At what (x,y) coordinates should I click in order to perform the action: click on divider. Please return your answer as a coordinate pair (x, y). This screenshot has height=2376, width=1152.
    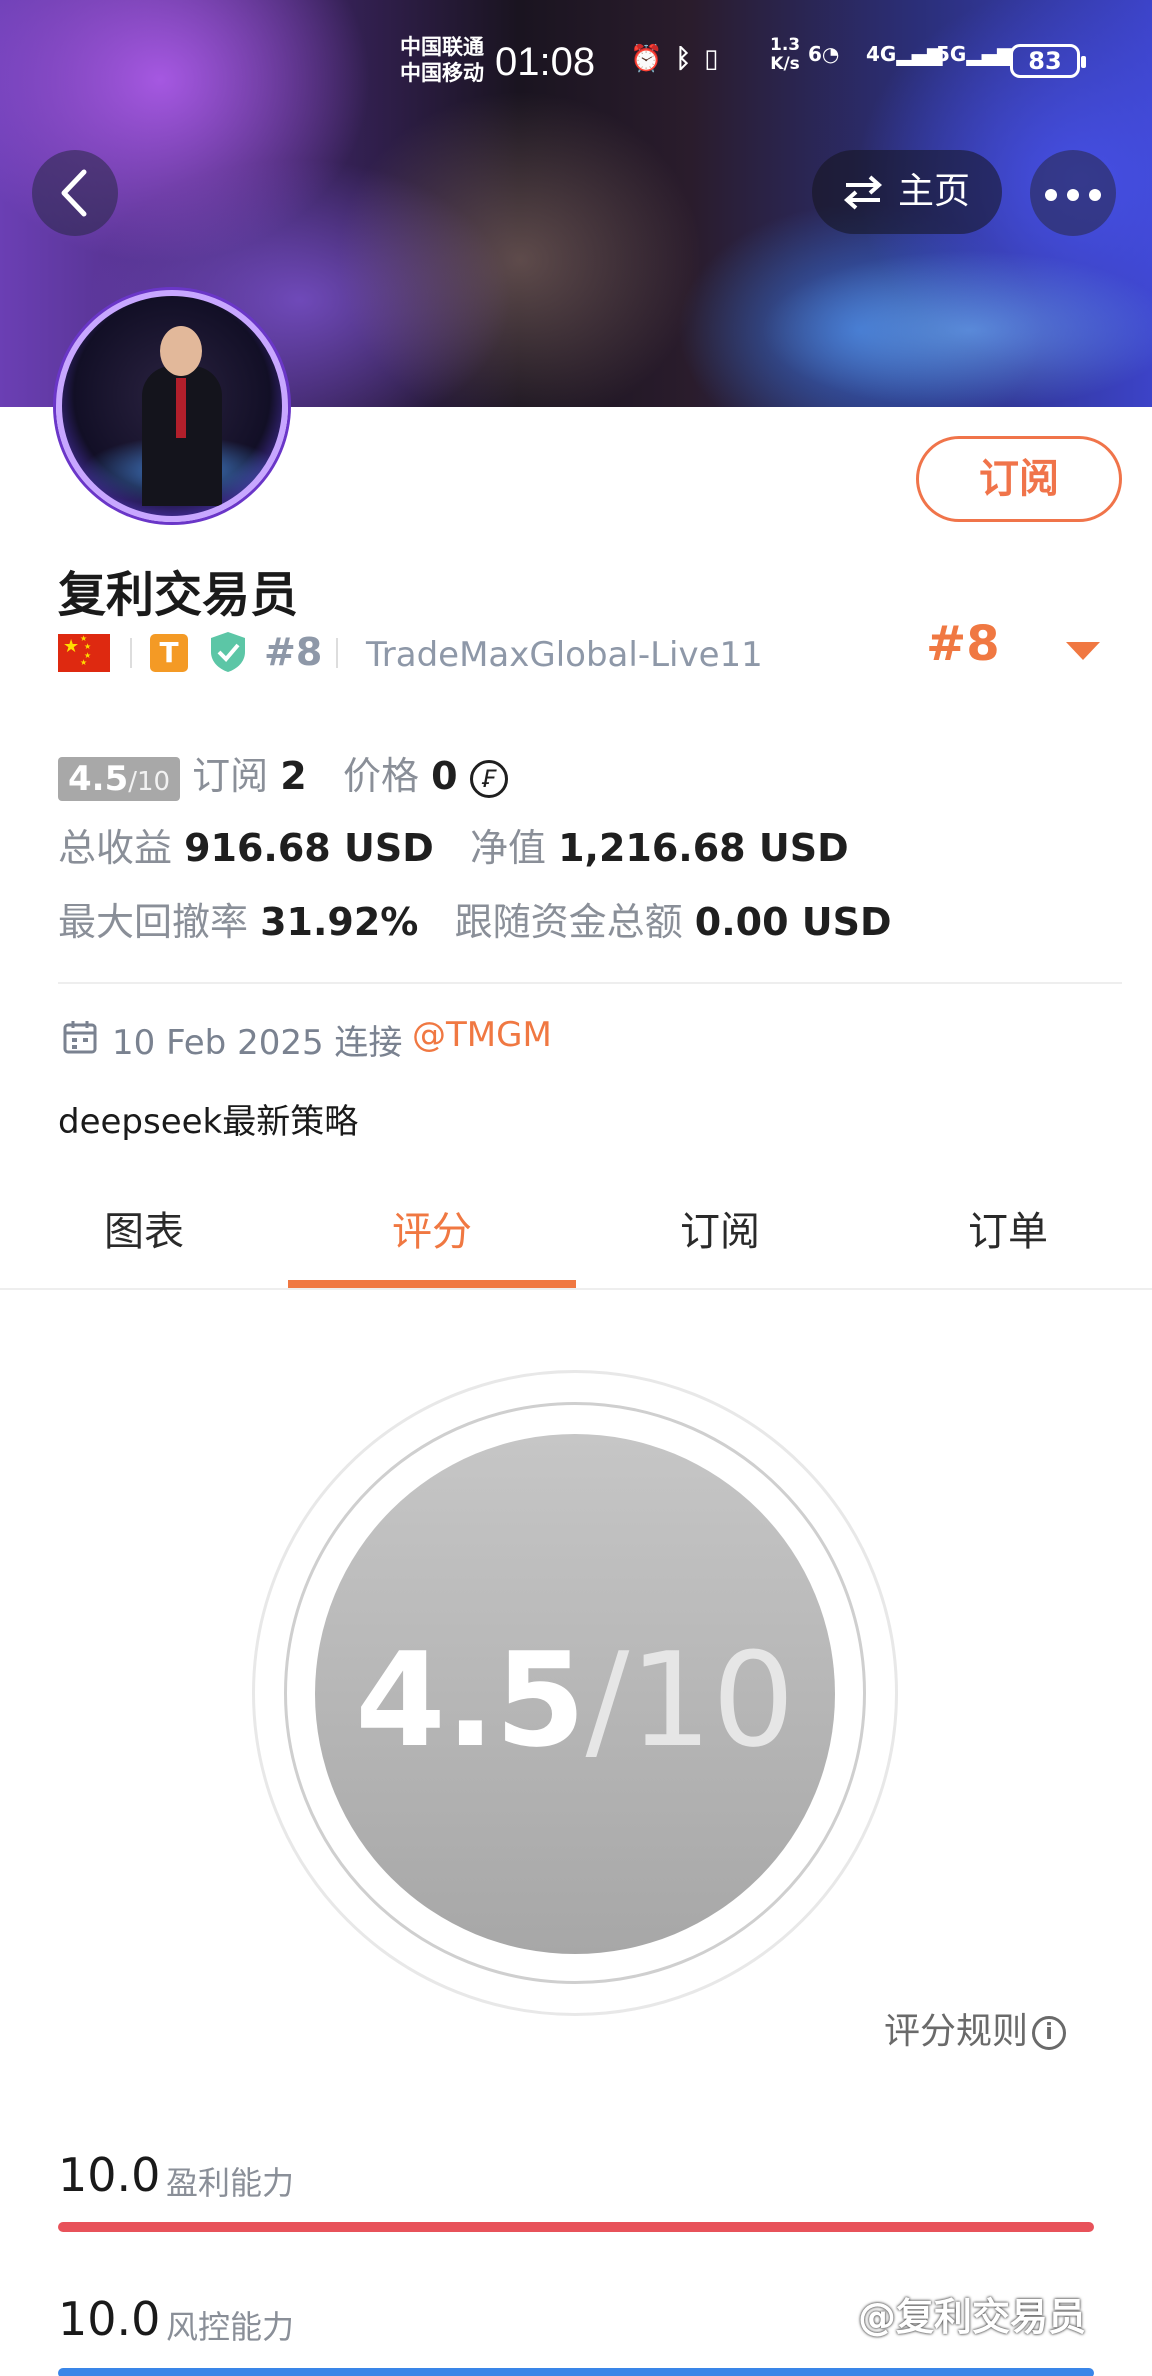
    Looking at the image, I should click on (590, 983).